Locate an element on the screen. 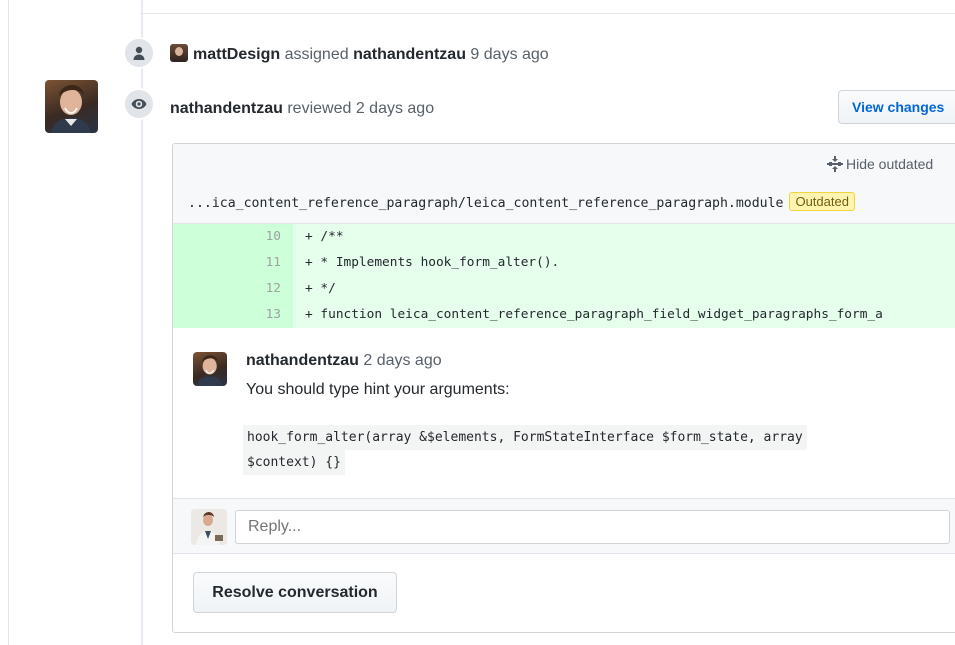 Image resolution: width=955 pixels, height=645 pixels. diff-line: 12 + */ is located at coordinates (564, 289).